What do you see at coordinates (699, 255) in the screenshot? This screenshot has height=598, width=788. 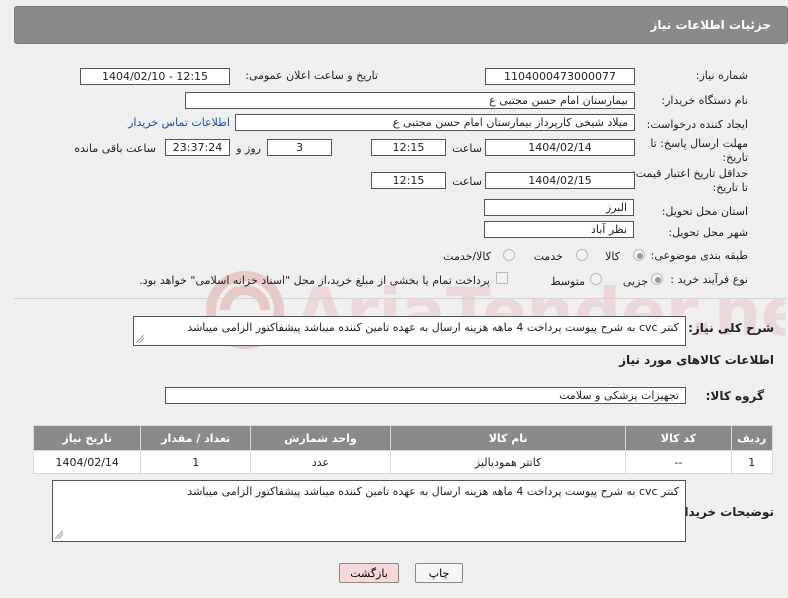 I see `category-label: طبقه بندی موضوعی:` at bounding box center [699, 255].